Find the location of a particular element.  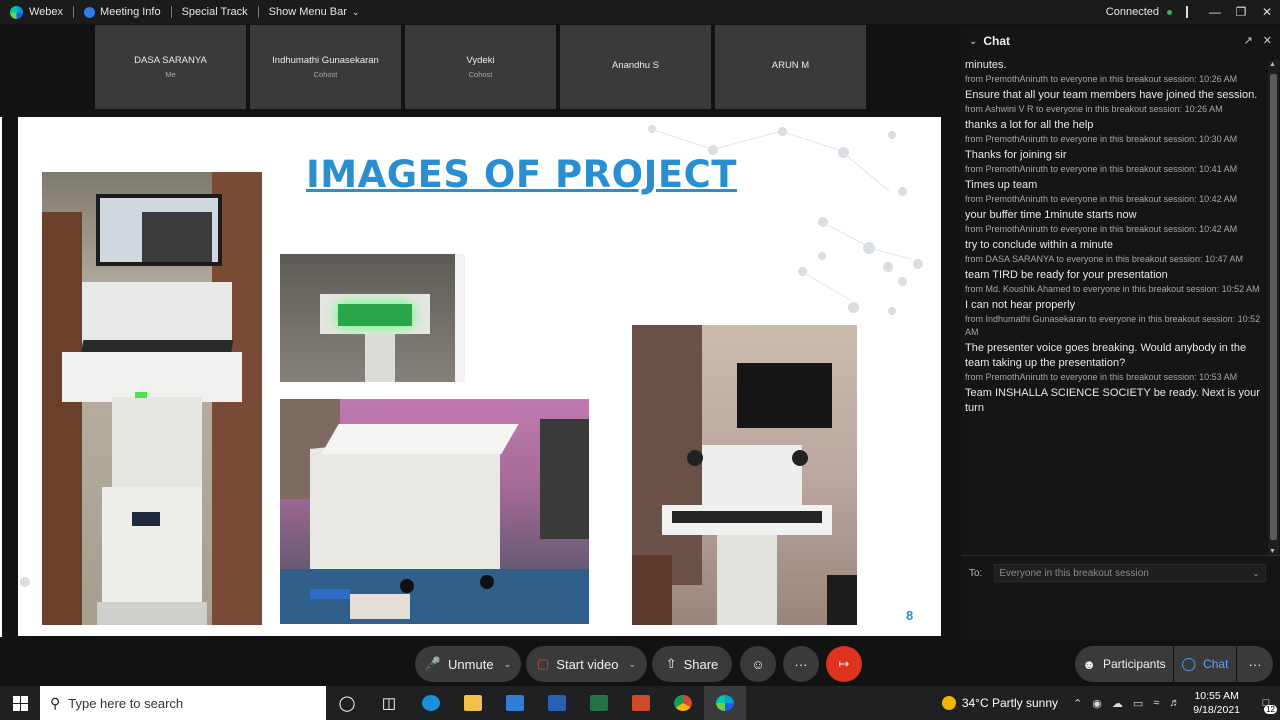

chat-message: thanks a lot for all the help is located at coordinates (1029, 125).